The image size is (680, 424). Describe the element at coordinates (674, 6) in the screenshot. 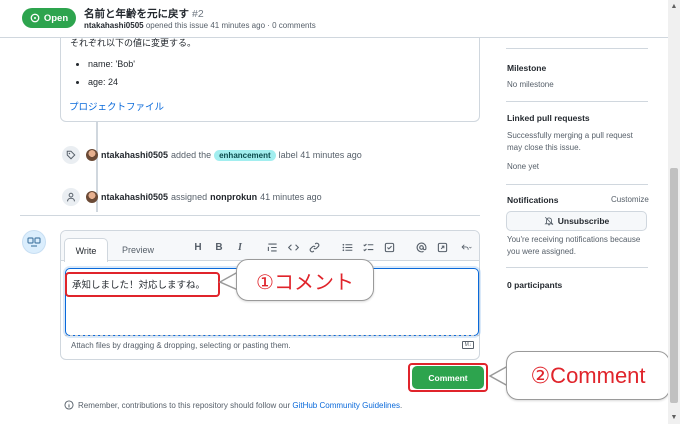

I see `scroll-up-arrow-icon: ▲` at that location.